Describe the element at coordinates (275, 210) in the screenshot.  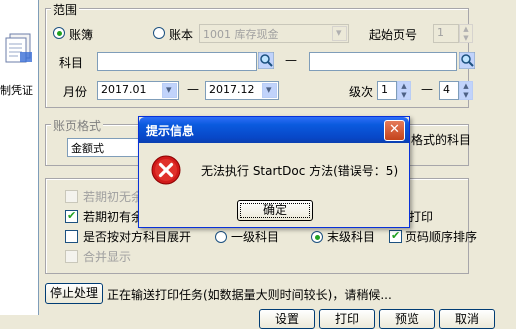
I see `ok-button: 确定` at that location.